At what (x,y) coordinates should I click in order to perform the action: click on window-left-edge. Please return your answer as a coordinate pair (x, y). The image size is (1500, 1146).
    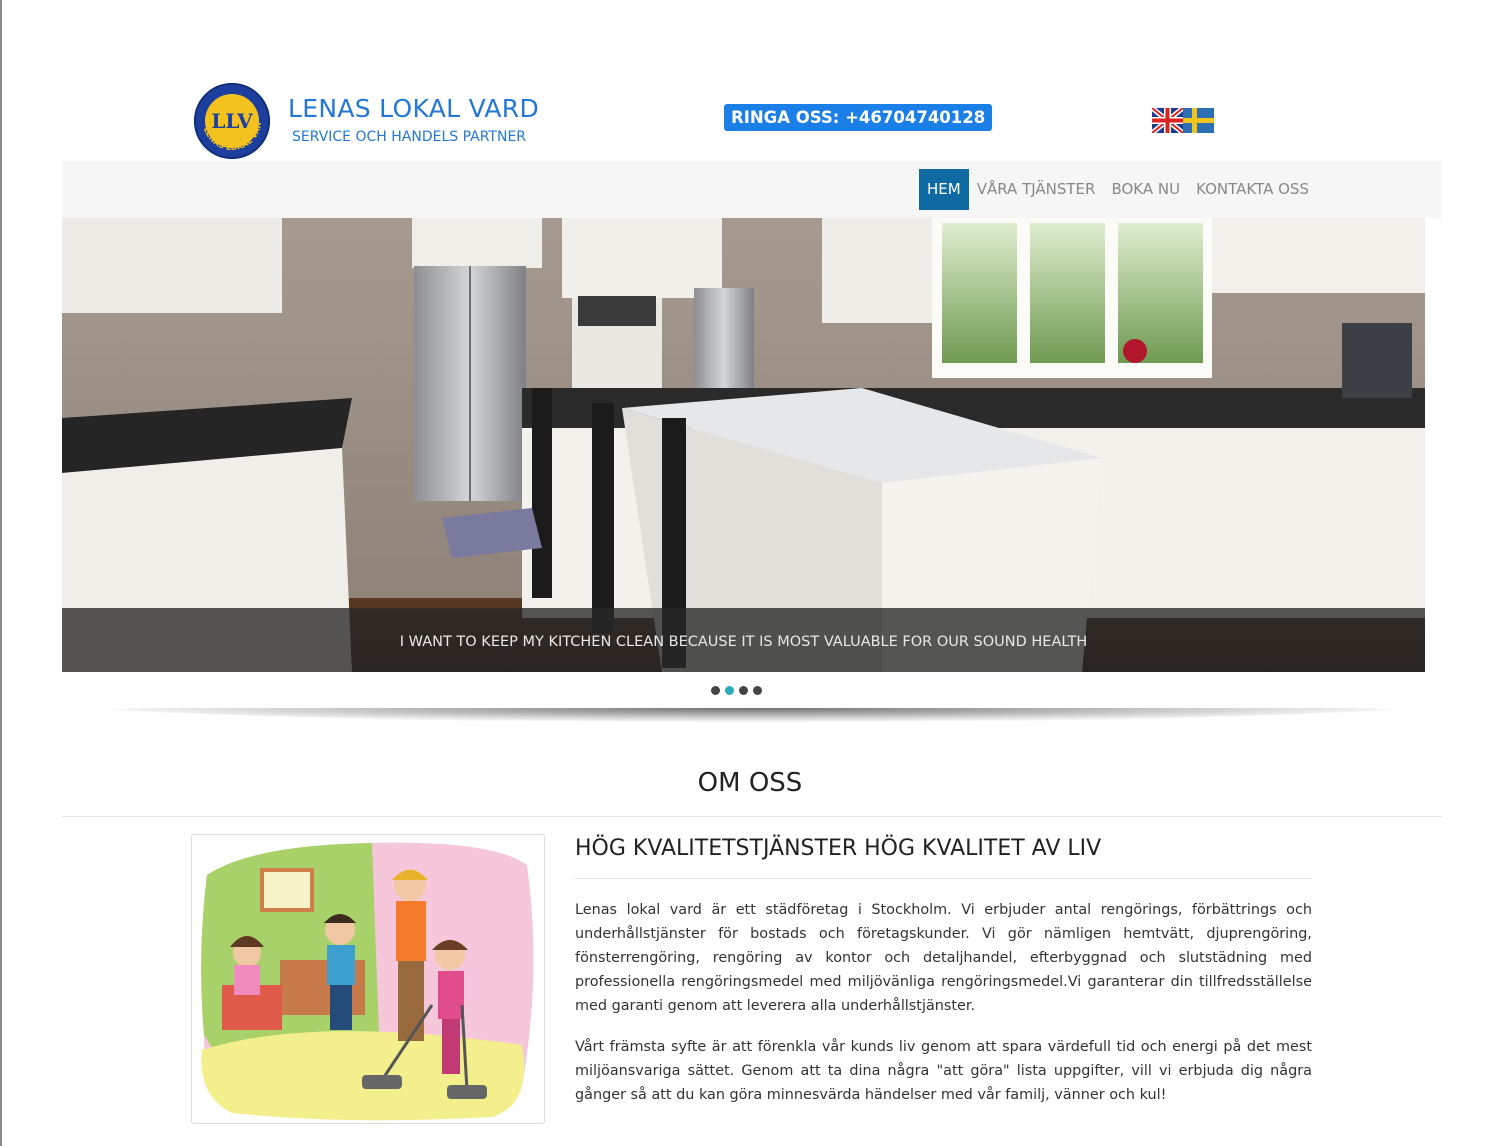
    Looking at the image, I should click on (1, 573).